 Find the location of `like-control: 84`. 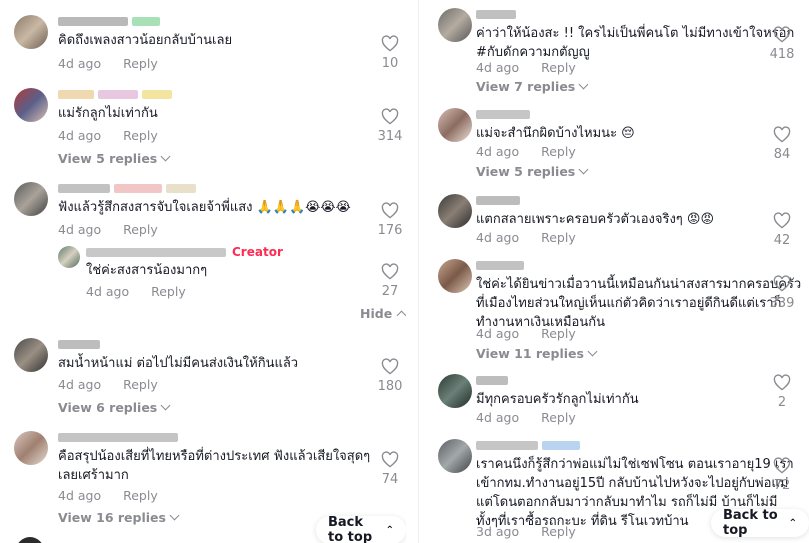

like-control: 84 is located at coordinates (782, 144).